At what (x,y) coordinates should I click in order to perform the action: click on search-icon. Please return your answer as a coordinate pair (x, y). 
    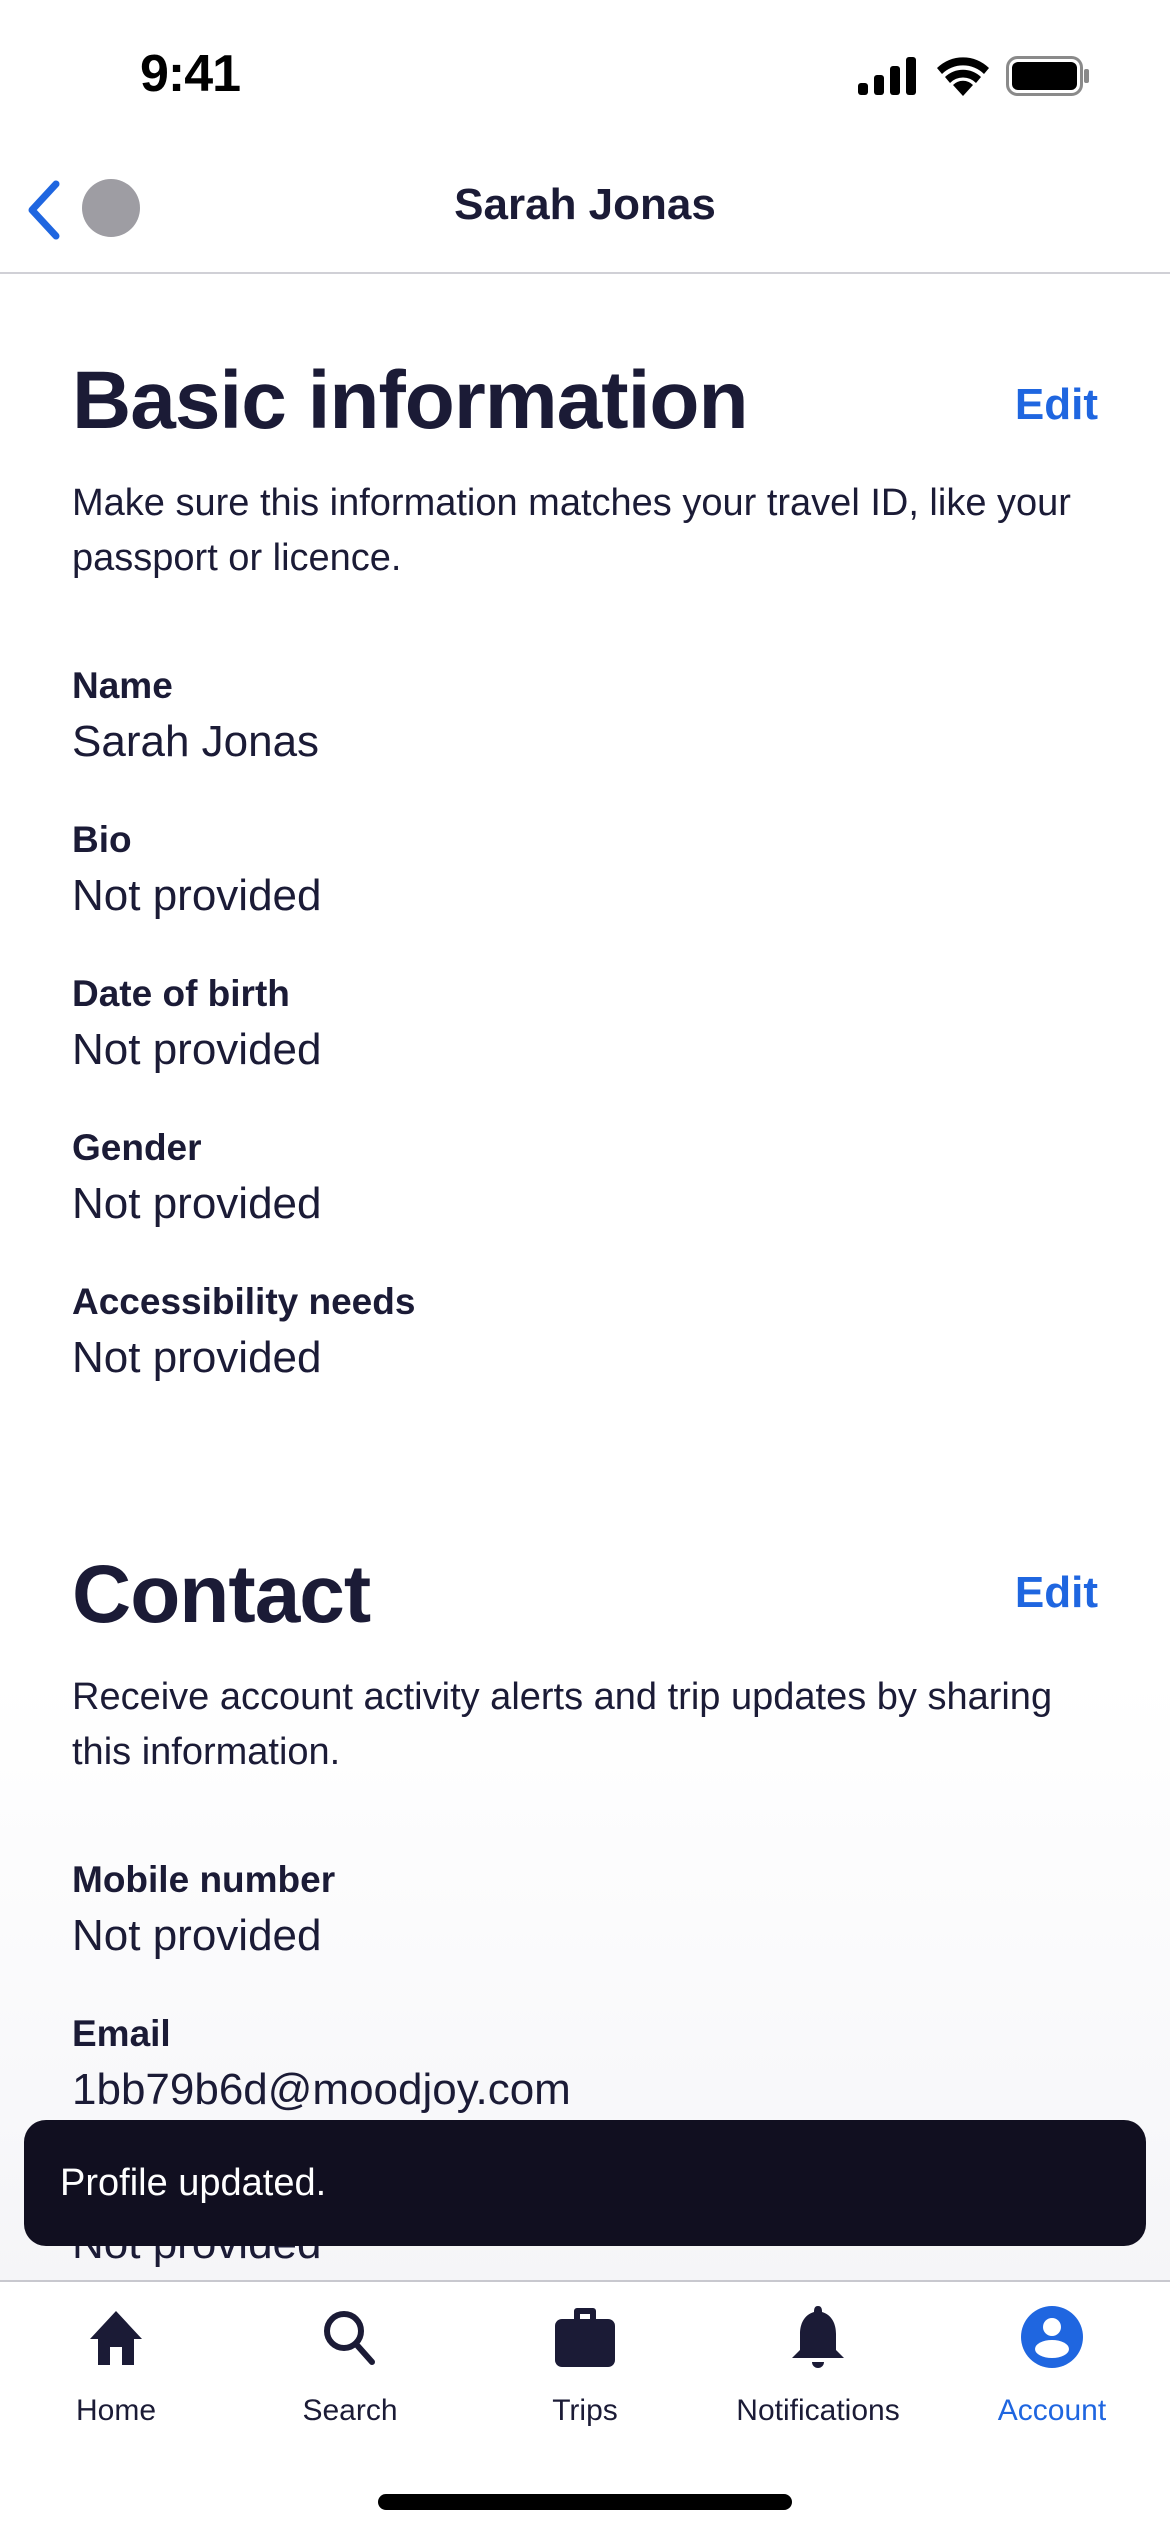
    Looking at the image, I should click on (349, 2338).